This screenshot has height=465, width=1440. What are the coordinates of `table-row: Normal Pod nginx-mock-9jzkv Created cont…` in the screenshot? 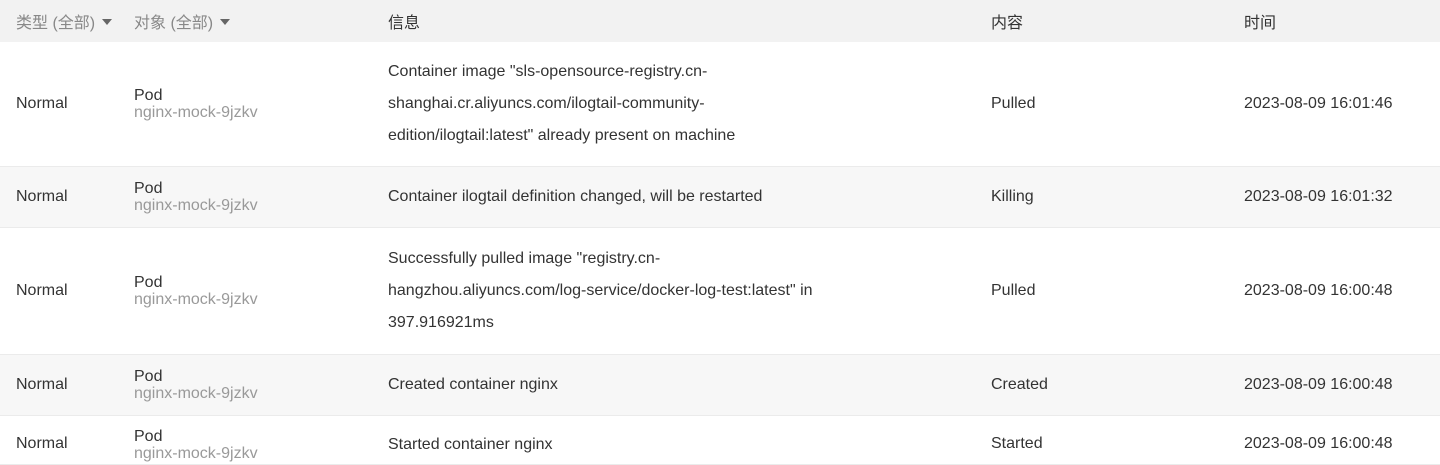 It's located at (720, 385).